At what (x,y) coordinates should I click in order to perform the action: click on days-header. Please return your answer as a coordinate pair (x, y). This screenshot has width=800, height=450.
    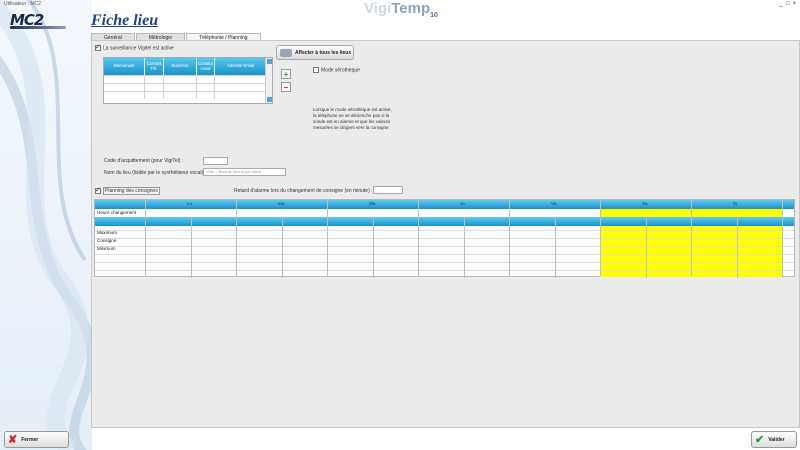
    Looking at the image, I should click on (444, 204).